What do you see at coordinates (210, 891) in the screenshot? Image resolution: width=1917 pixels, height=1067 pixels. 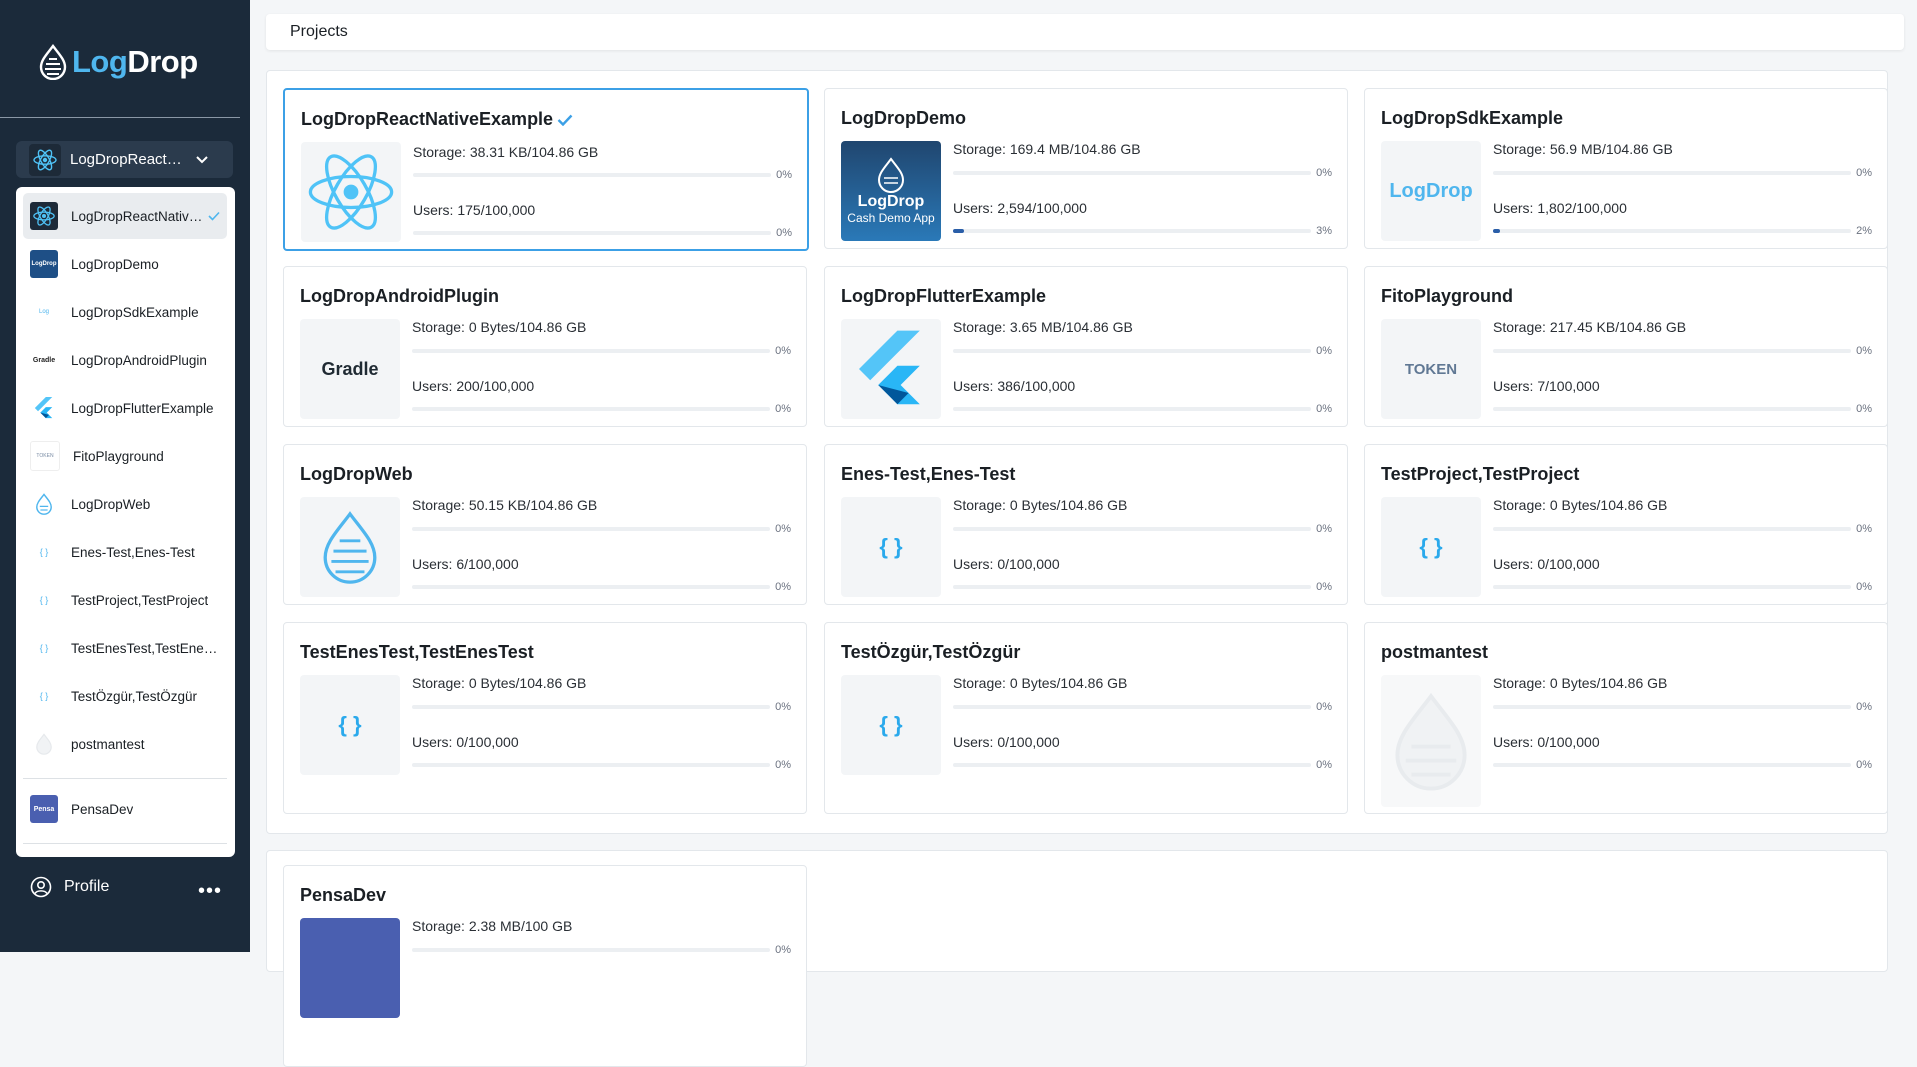 I see `more-options-icon: •••` at bounding box center [210, 891].